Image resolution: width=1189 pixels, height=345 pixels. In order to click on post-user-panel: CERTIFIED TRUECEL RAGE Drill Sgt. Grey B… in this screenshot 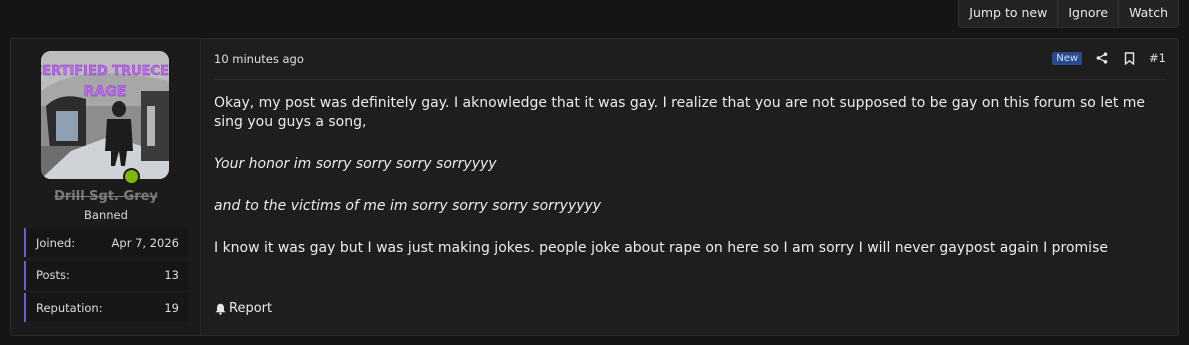, I will do `click(106, 187)`.